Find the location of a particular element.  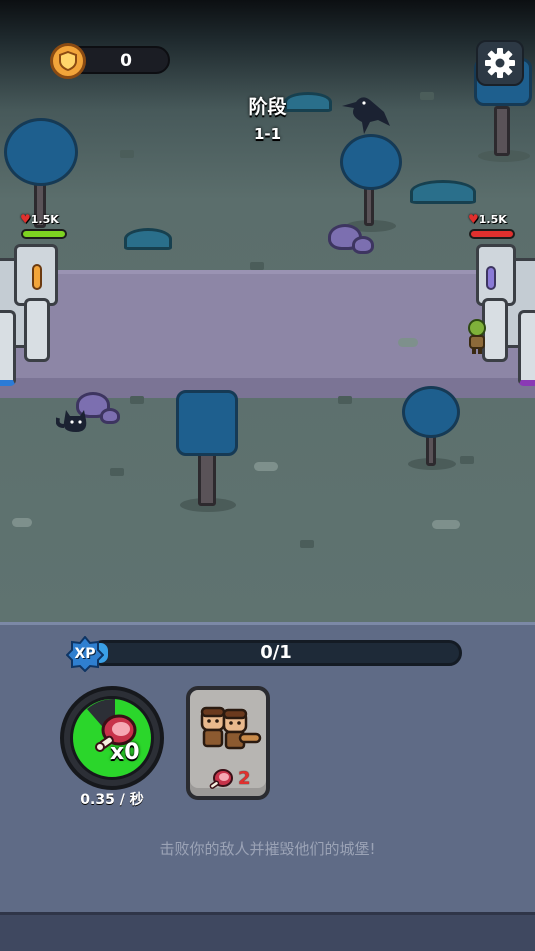

player-hp-bar is located at coordinates (44, 234).